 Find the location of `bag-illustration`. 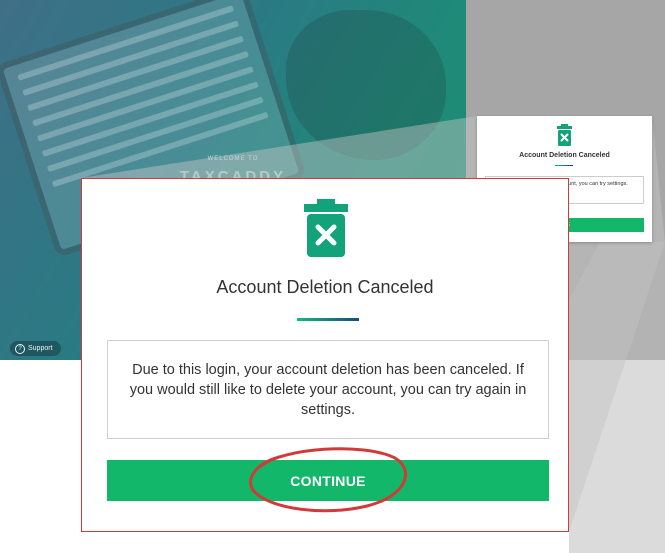

bag-illustration is located at coordinates (366, 85).